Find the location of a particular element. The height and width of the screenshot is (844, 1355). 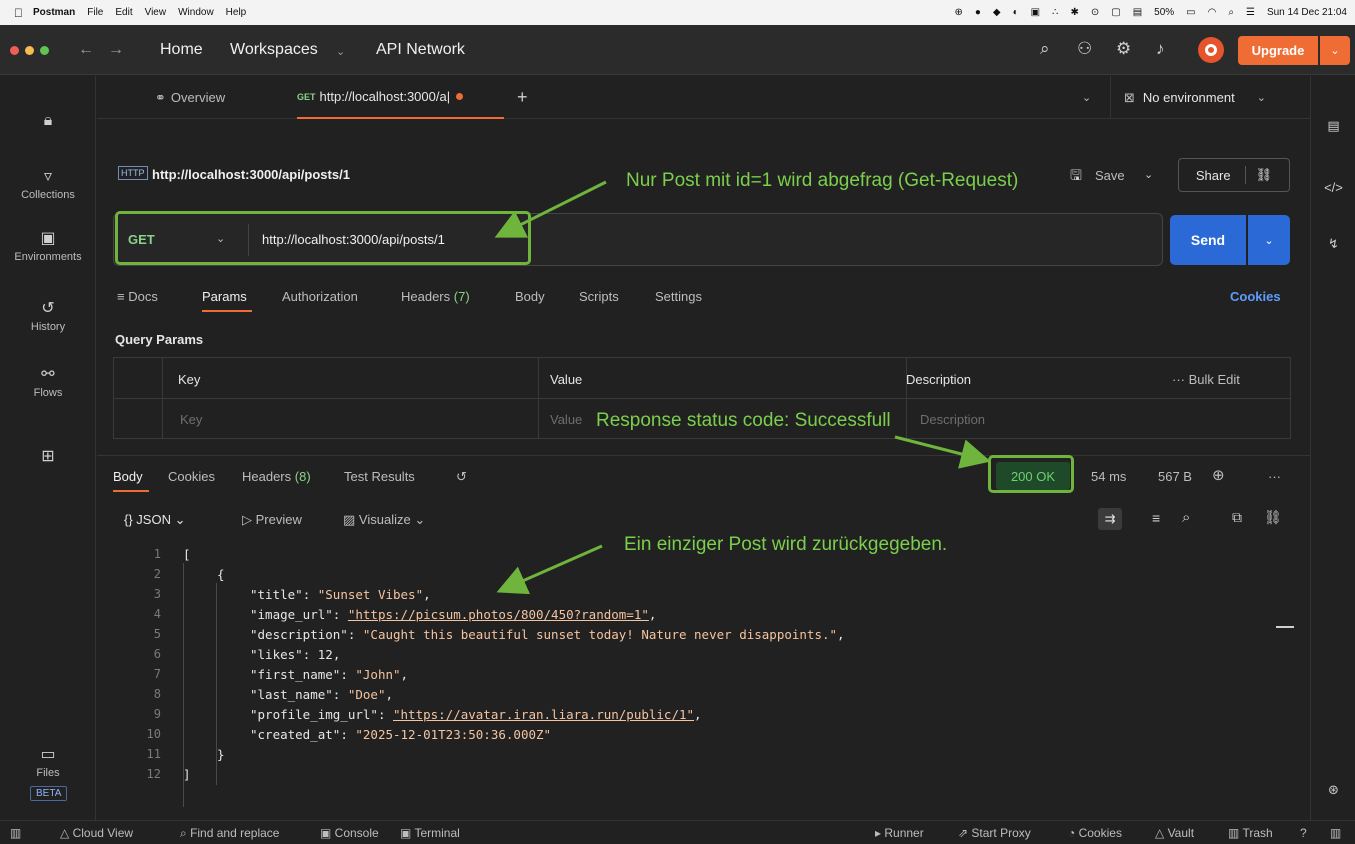

vault-button: △ Vault is located at coordinates (1174, 833).